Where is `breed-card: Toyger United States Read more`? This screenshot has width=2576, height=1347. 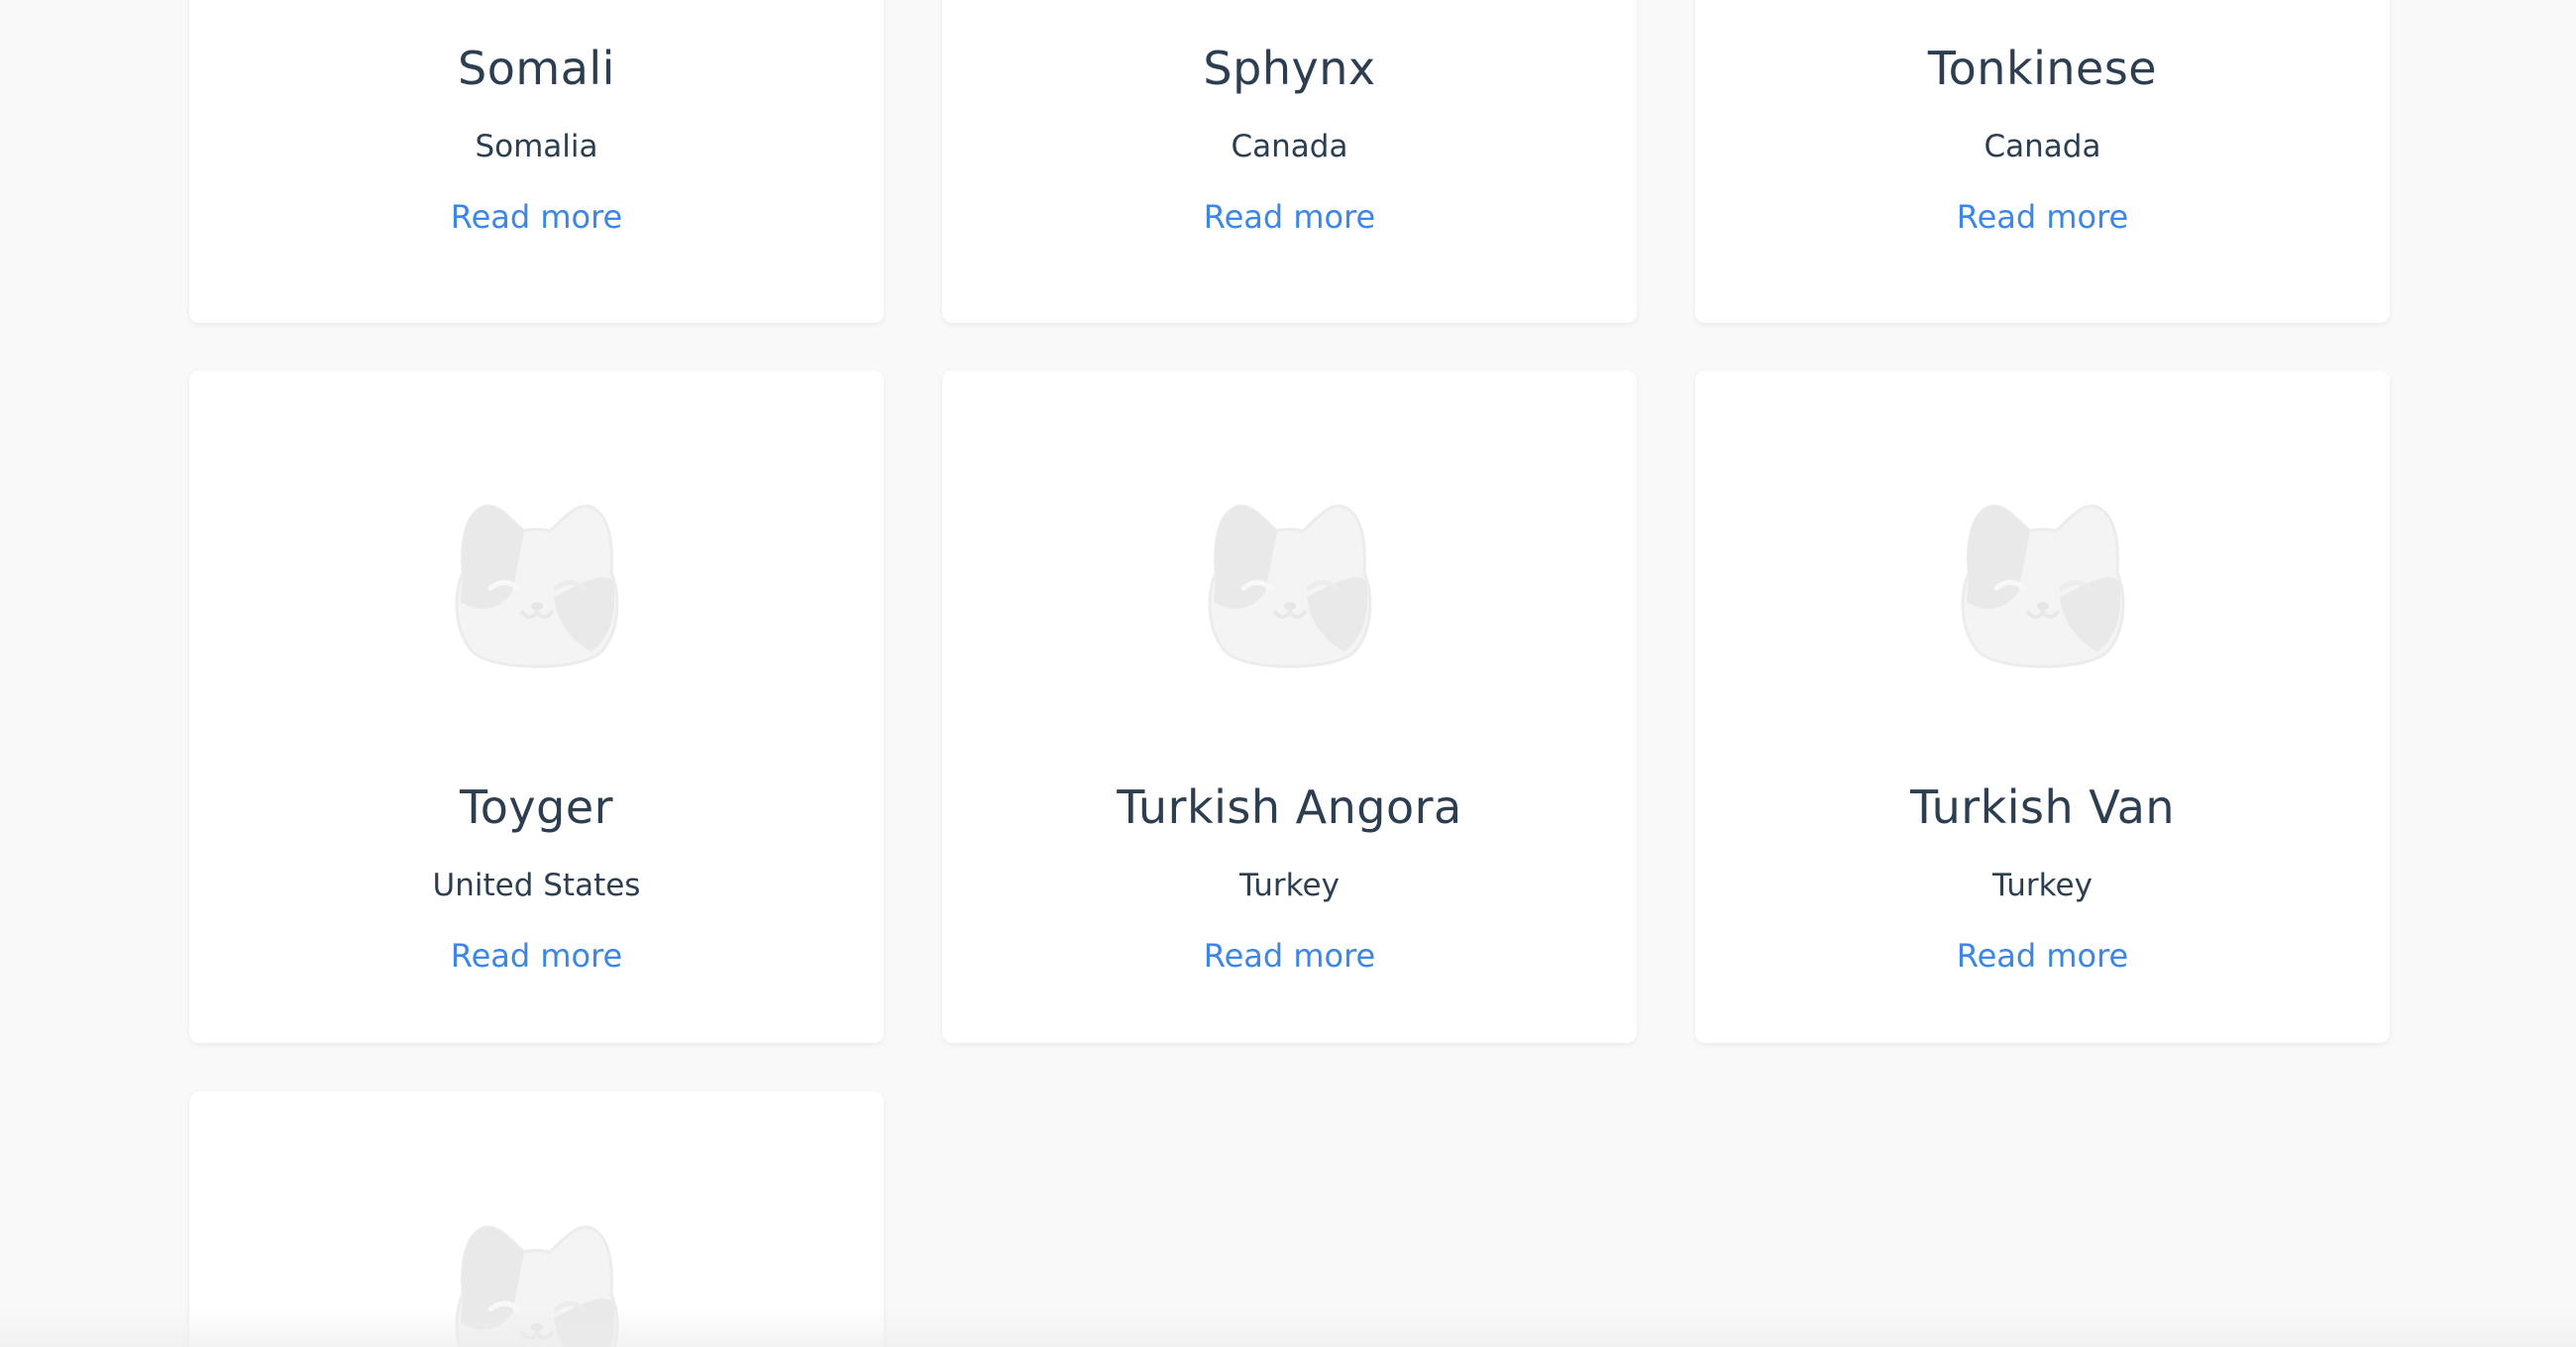 breed-card: Toyger United States Read more is located at coordinates (536, 707).